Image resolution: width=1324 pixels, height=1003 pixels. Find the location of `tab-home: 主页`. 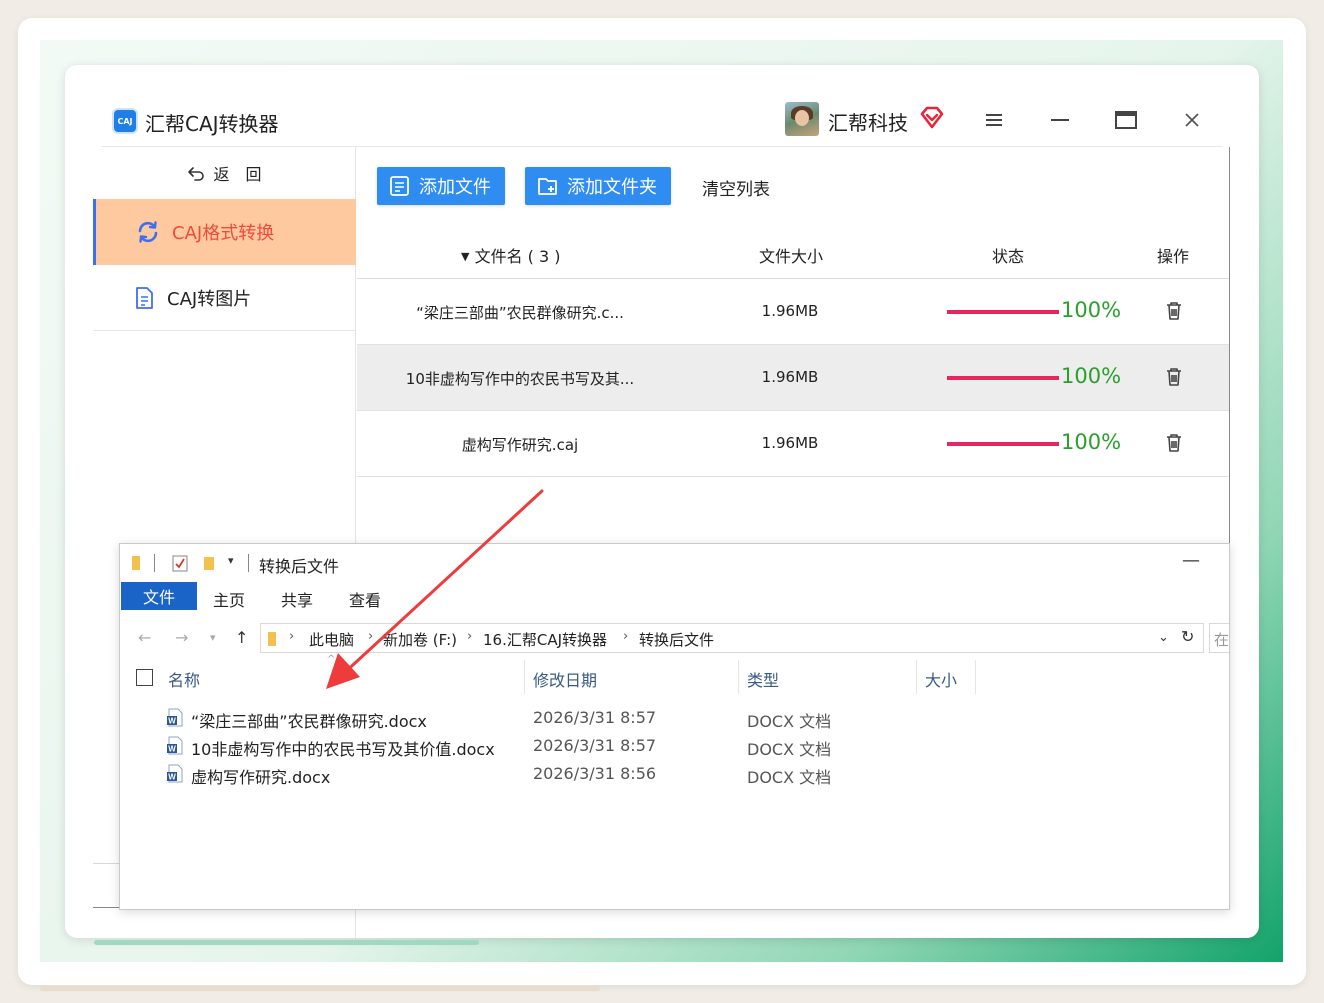

tab-home: 主页 is located at coordinates (229, 599).